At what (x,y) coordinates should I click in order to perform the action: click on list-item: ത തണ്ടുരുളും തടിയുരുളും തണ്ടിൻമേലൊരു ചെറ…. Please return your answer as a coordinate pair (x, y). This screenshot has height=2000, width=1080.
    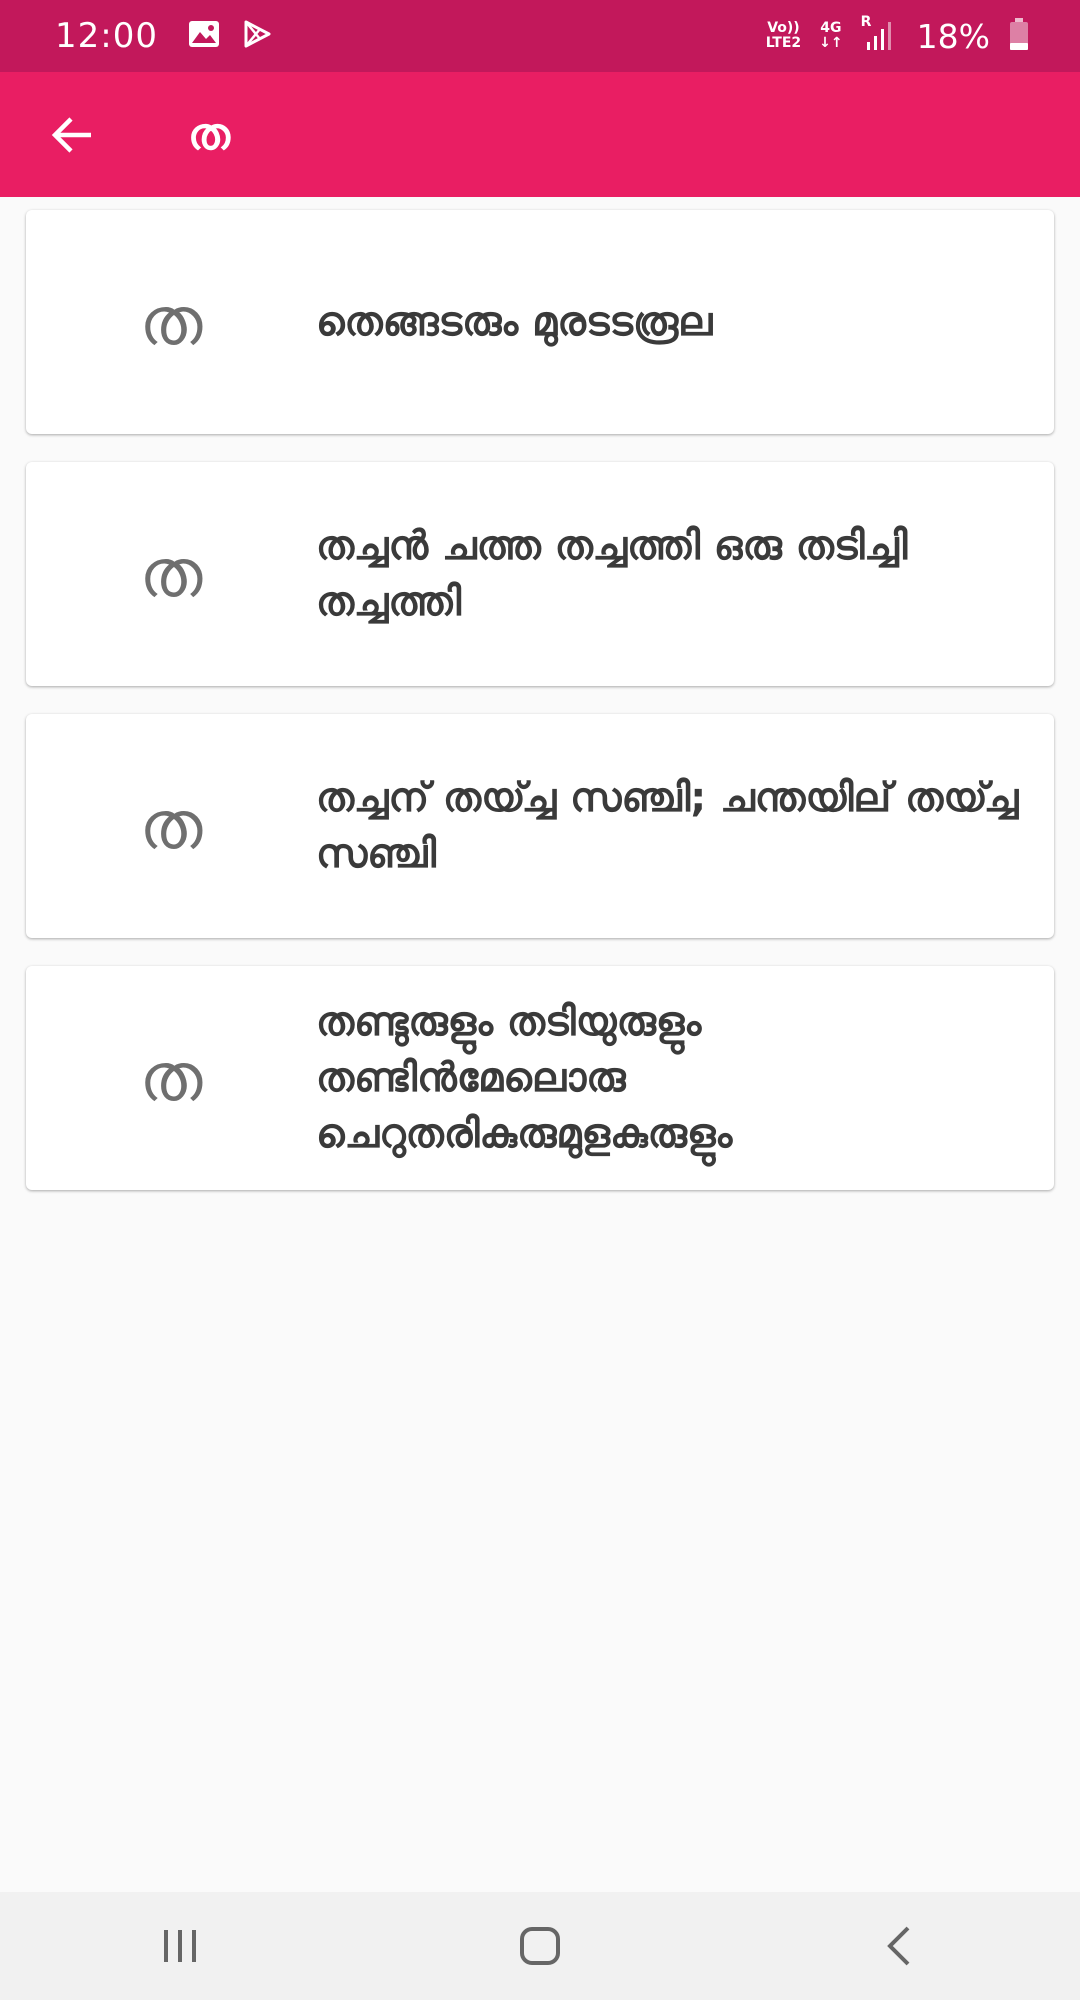
    Looking at the image, I should click on (540, 1078).